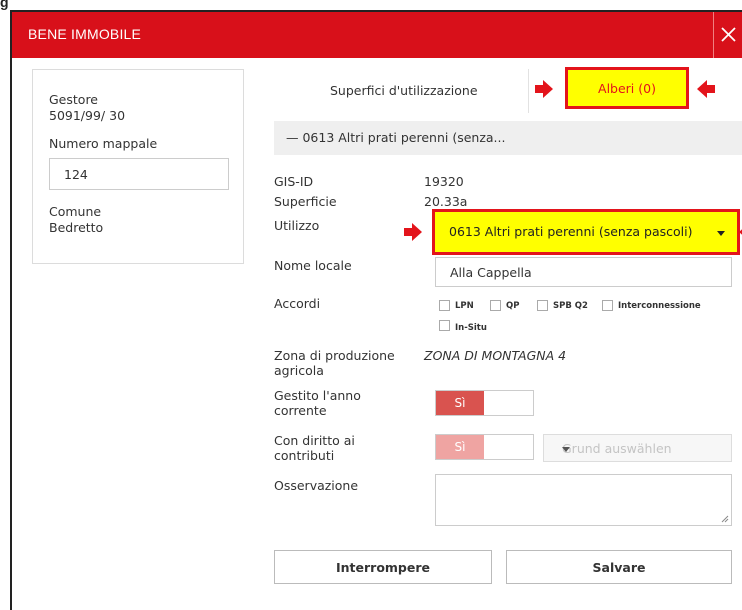 The image size is (742, 610). What do you see at coordinates (334, 355) in the screenshot?
I see `zona-label-line1: Zona di produzione` at bounding box center [334, 355].